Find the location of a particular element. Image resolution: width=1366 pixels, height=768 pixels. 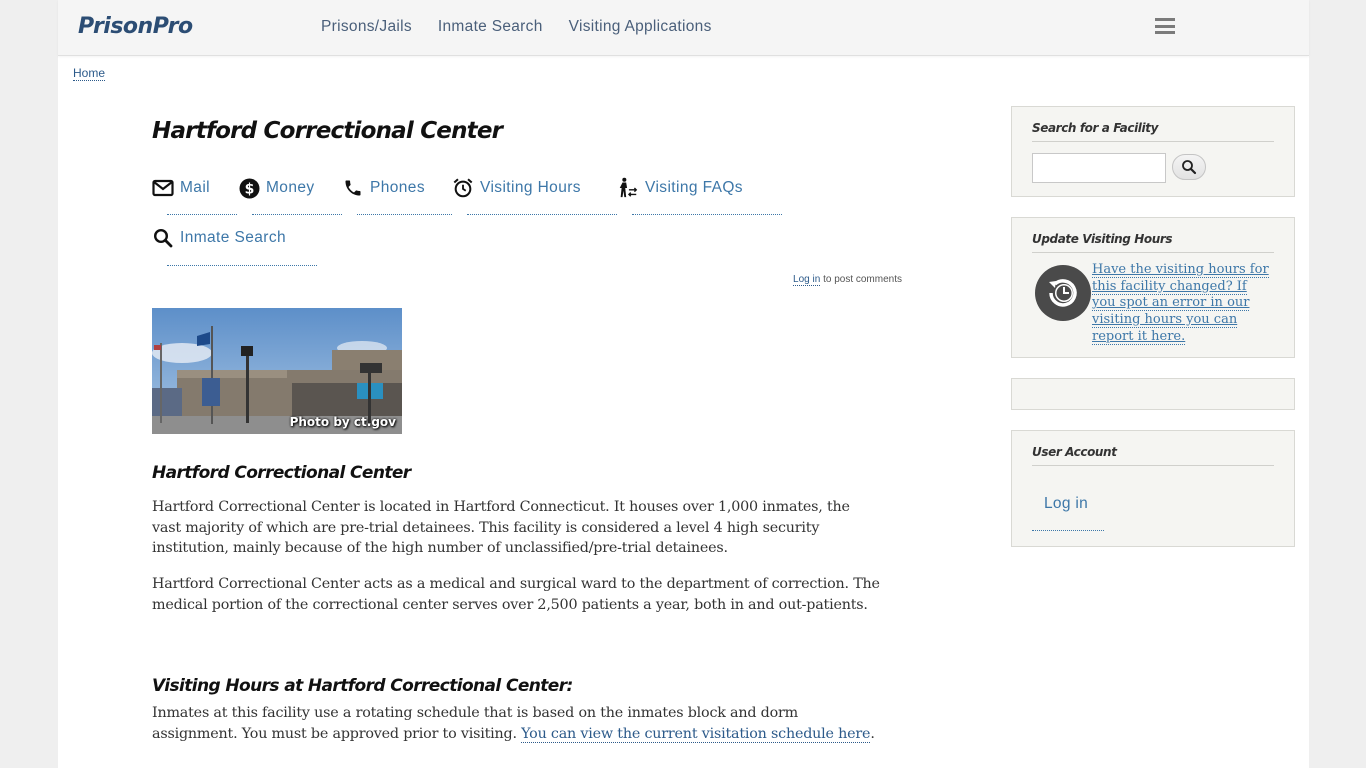

page-title: Hartford Correctional Center is located at coordinates (327, 131).